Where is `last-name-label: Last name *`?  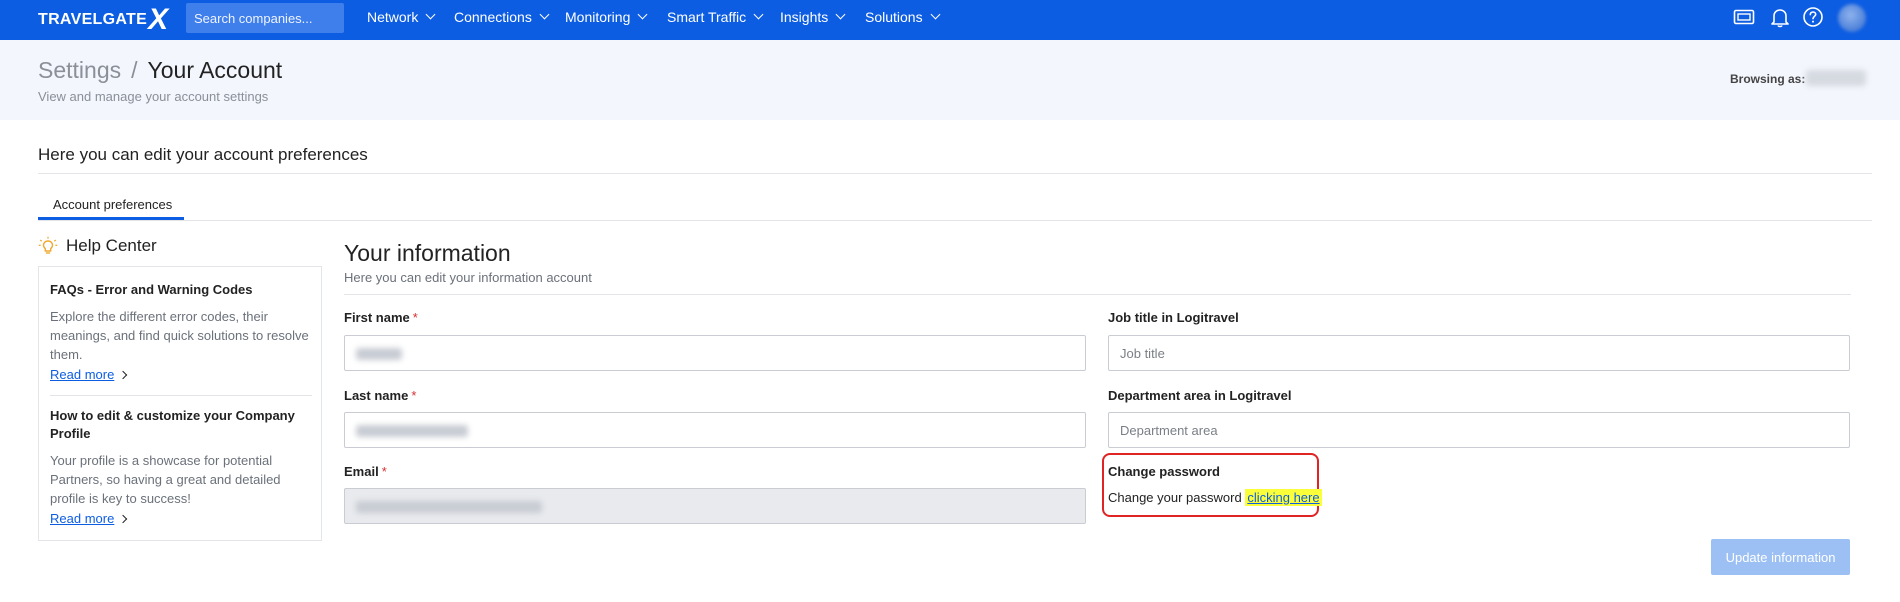 last-name-label: Last name * is located at coordinates (380, 395).